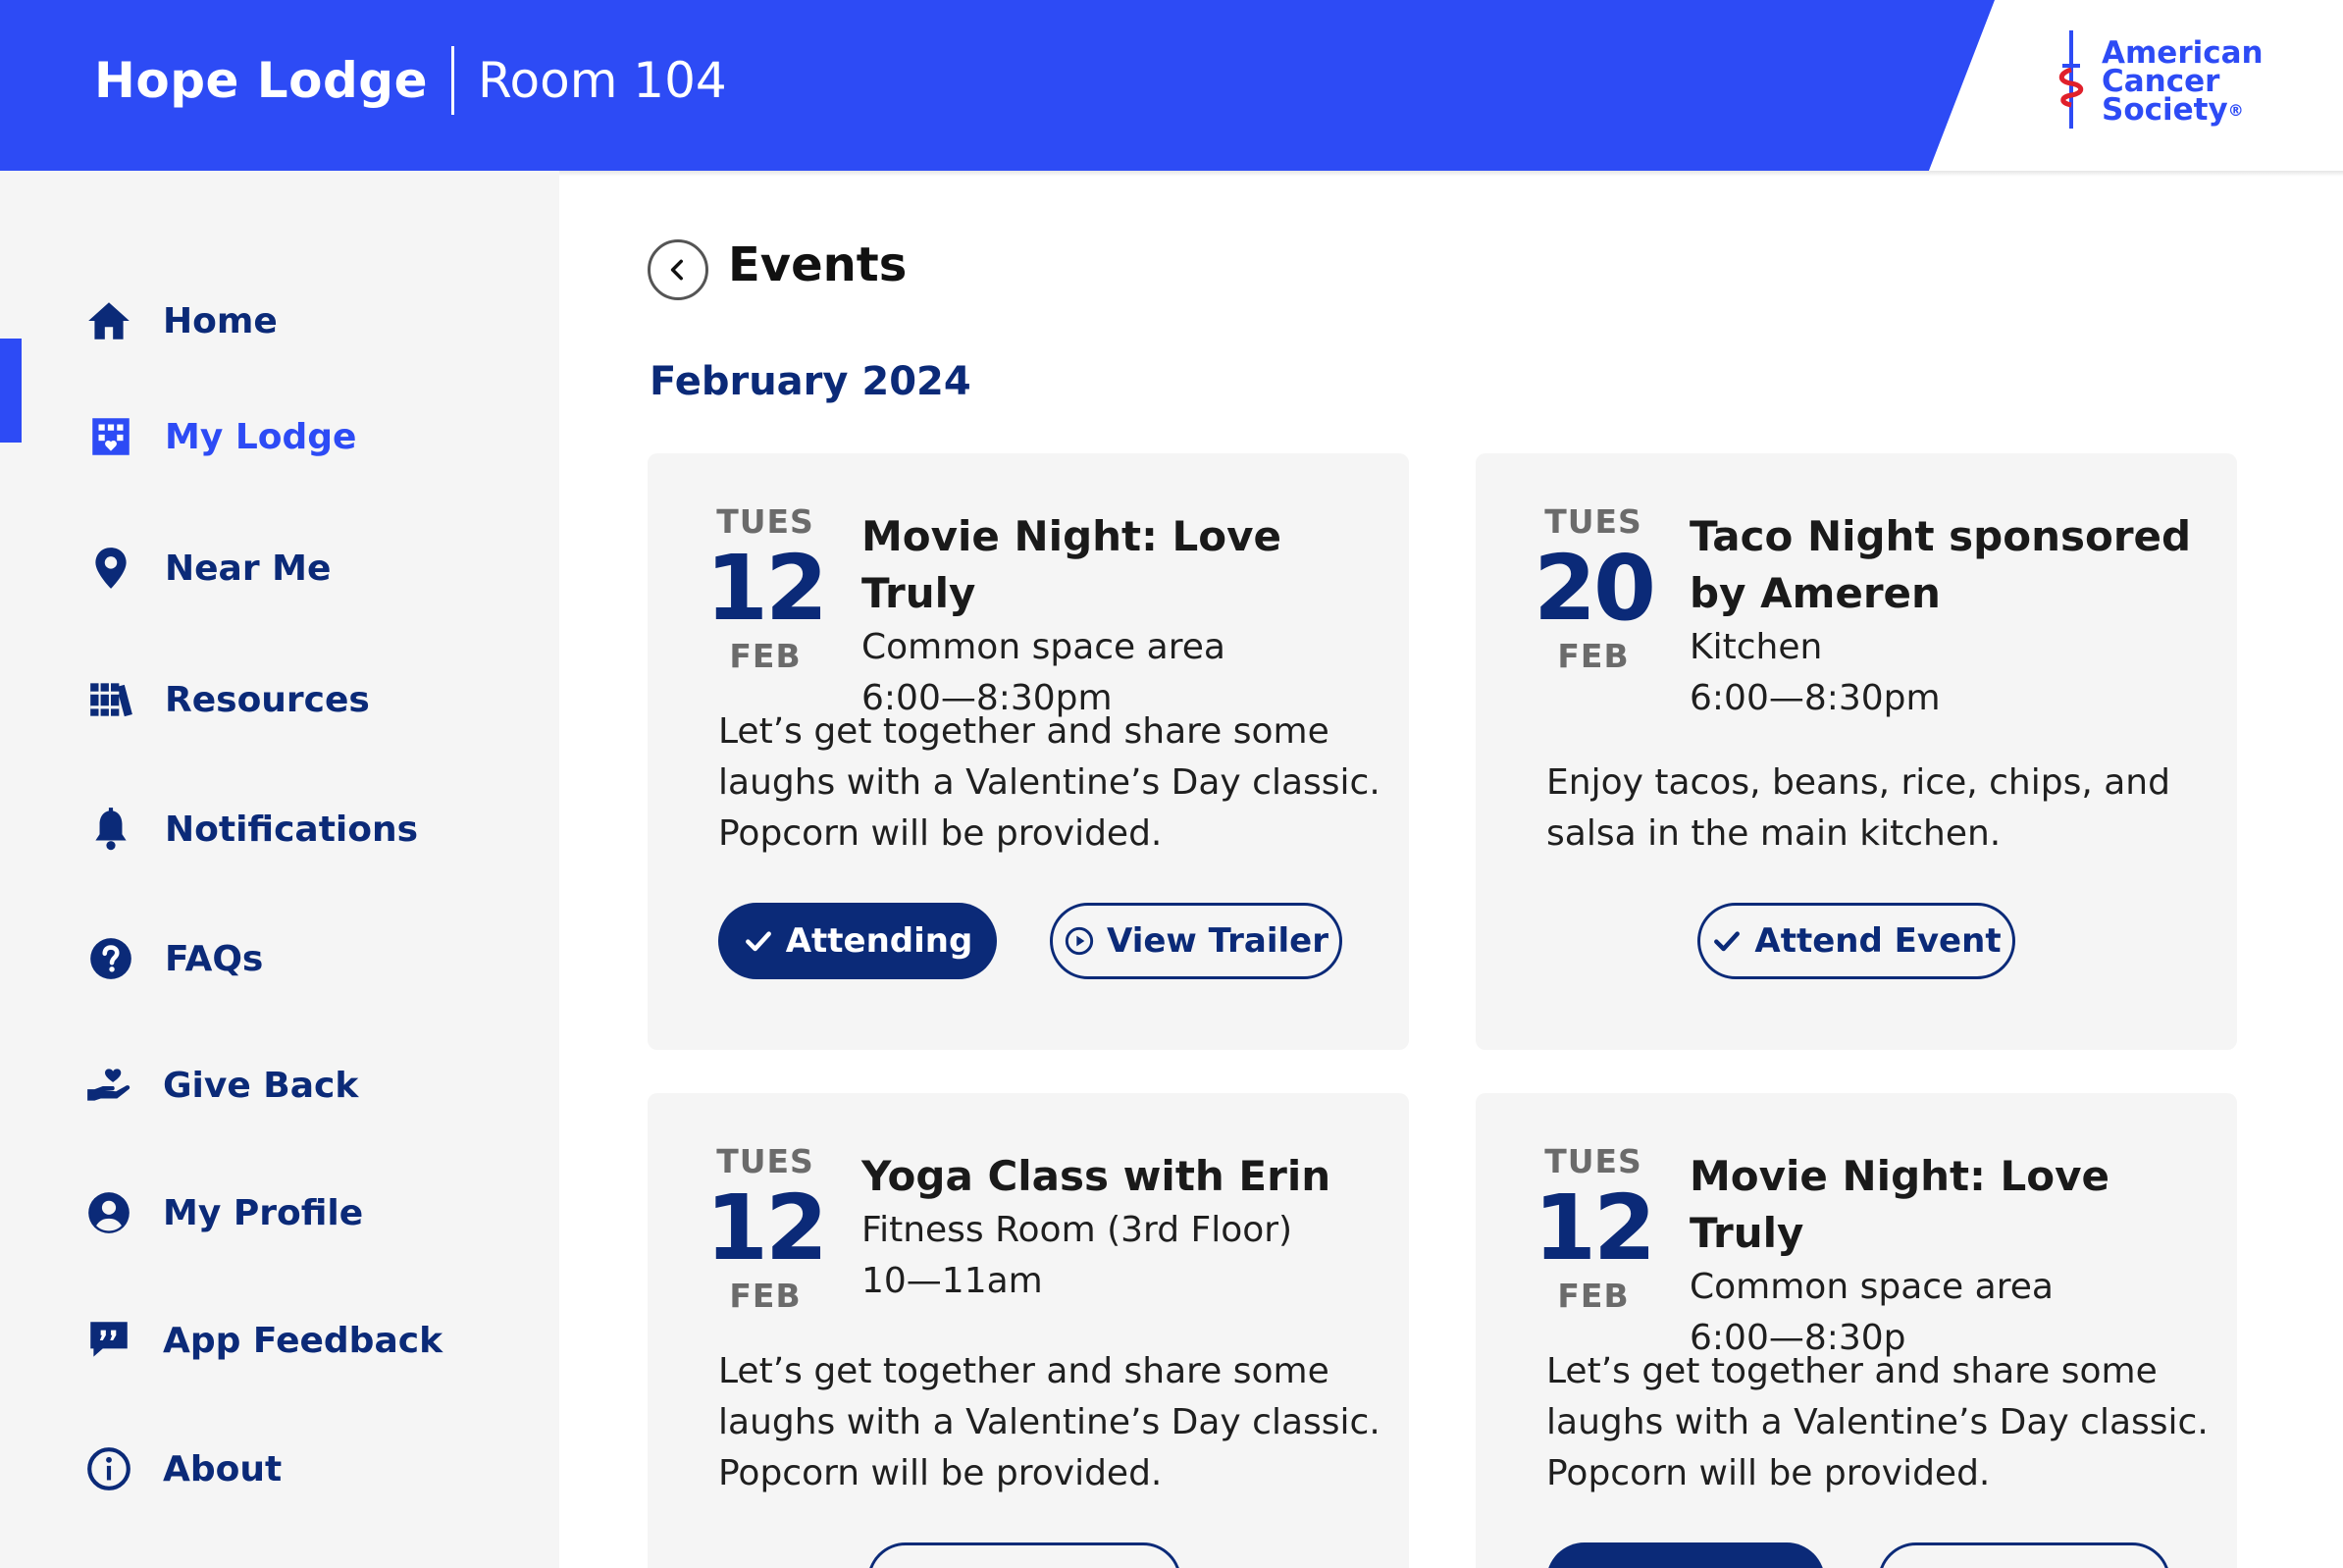 This screenshot has width=2343, height=1568. I want to click on event-location: Fitness Room (3rd Floor), so click(1077, 1230).